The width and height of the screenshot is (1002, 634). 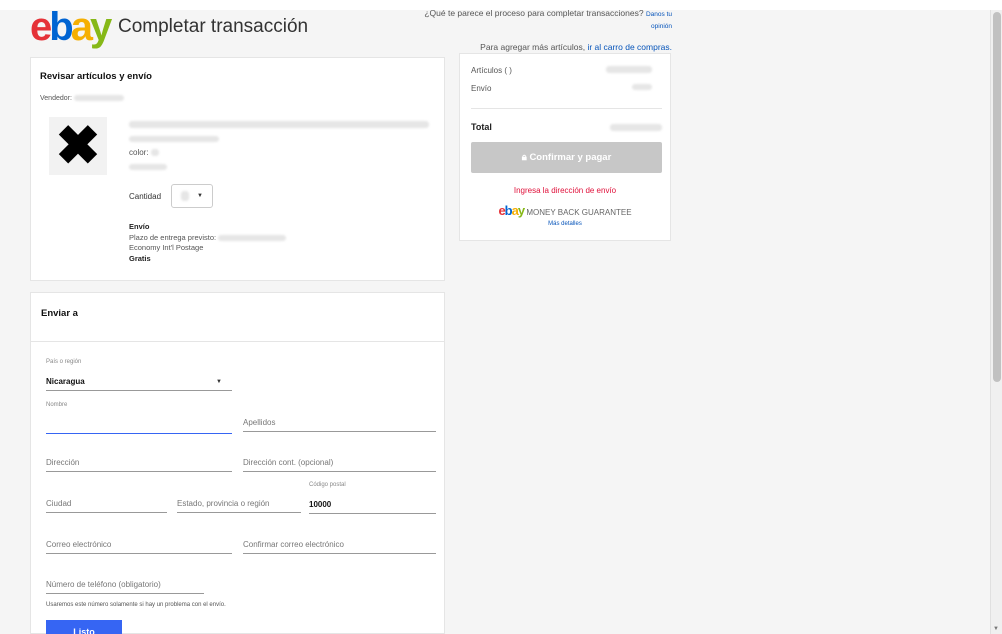 What do you see at coordinates (145, 196) in the screenshot?
I see `quantity-label: Cantidad` at bounding box center [145, 196].